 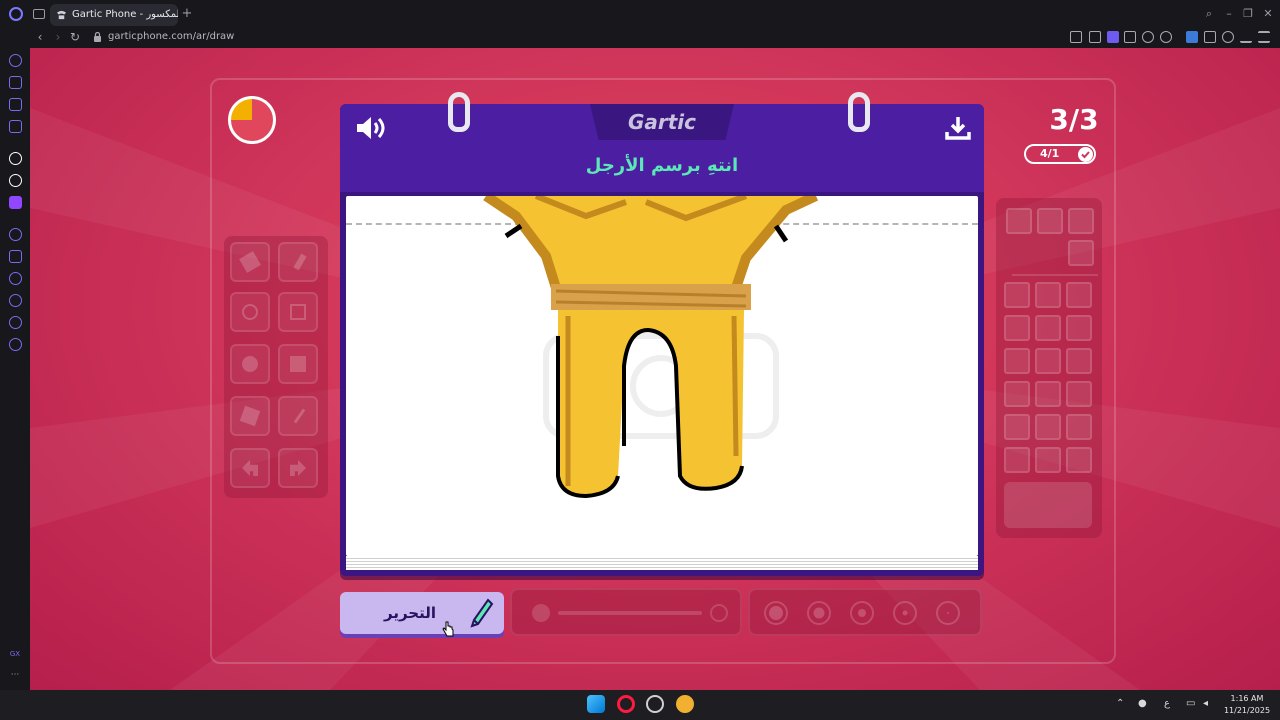 I want to click on circle-outline-tool, so click(x=250, y=312).